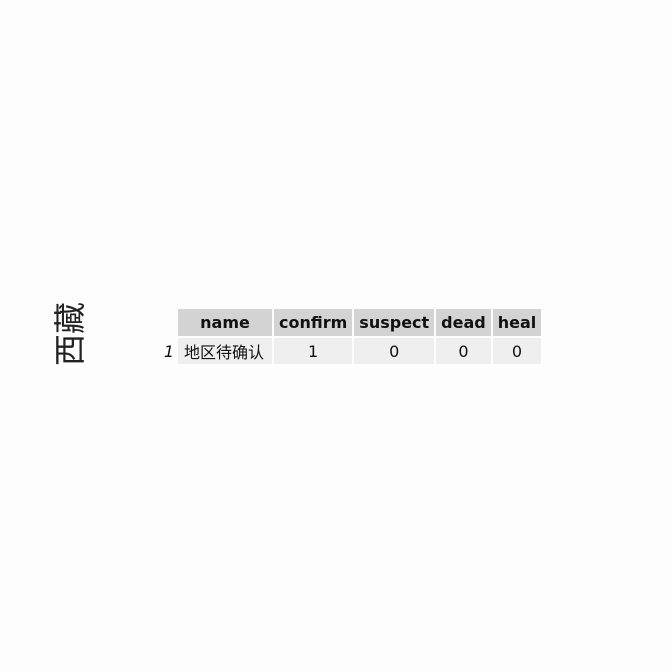 The width and height of the screenshot is (672, 672). I want to click on row-index: 1, so click(168, 351).